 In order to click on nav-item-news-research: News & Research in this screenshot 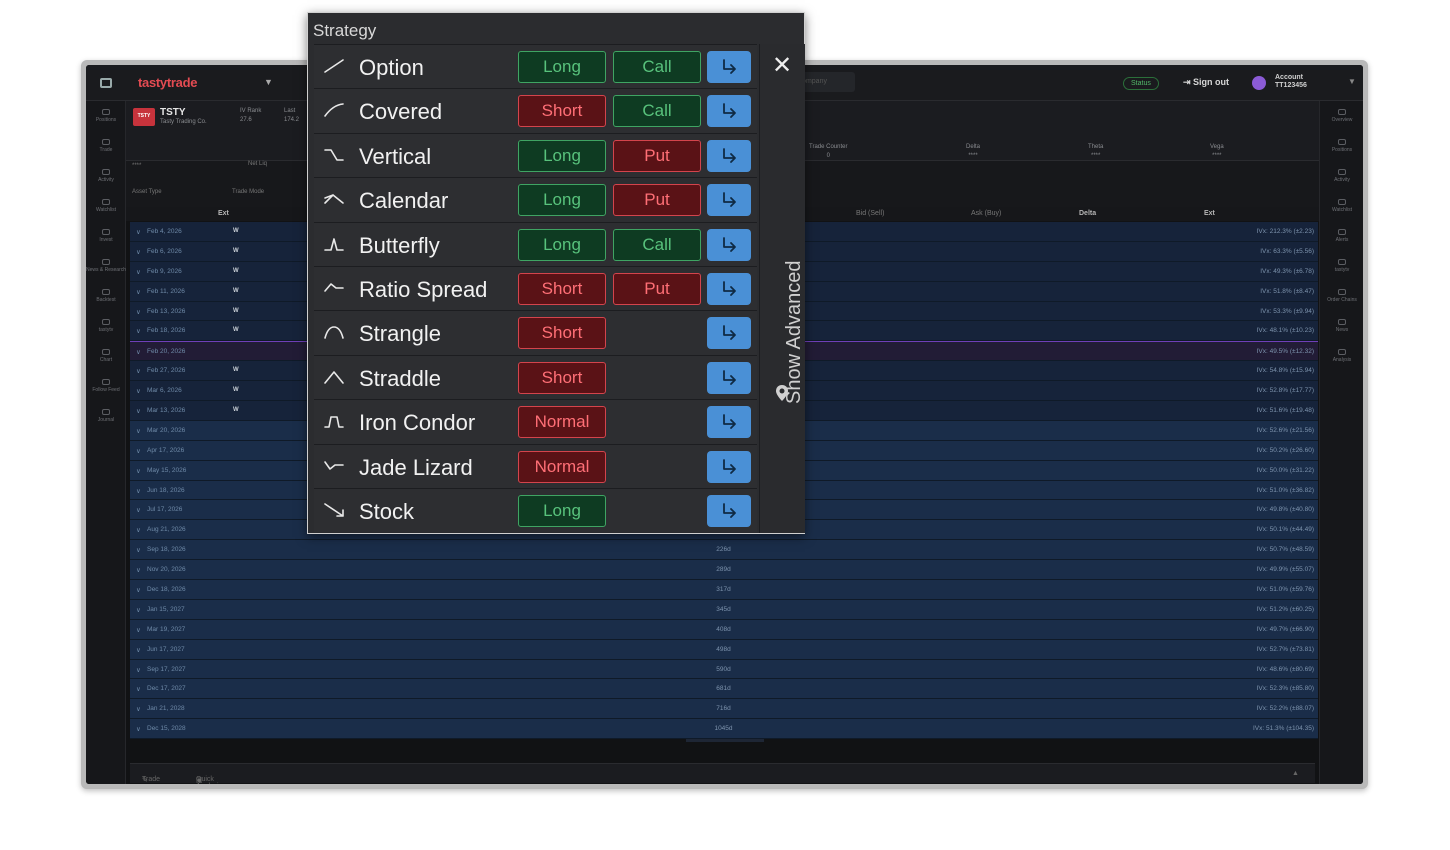, I will do `click(106, 266)`.